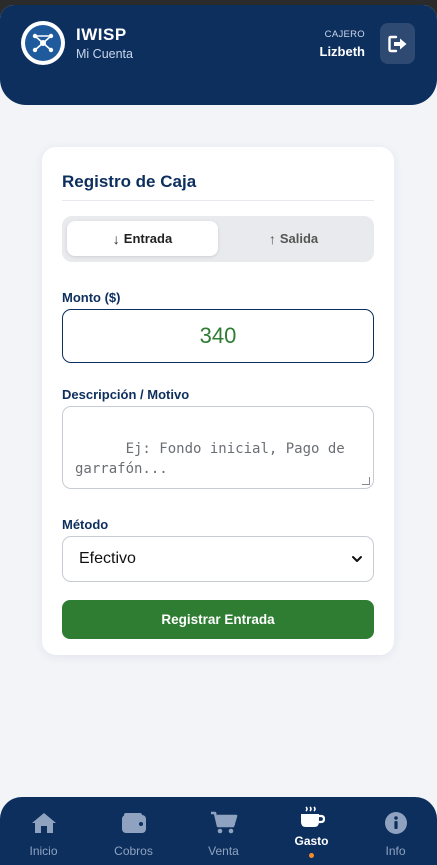 This screenshot has width=437, height=865. Describe the element at coordinates (357, 559) in the screenshot. I see `chevron-down-icon` at that location.